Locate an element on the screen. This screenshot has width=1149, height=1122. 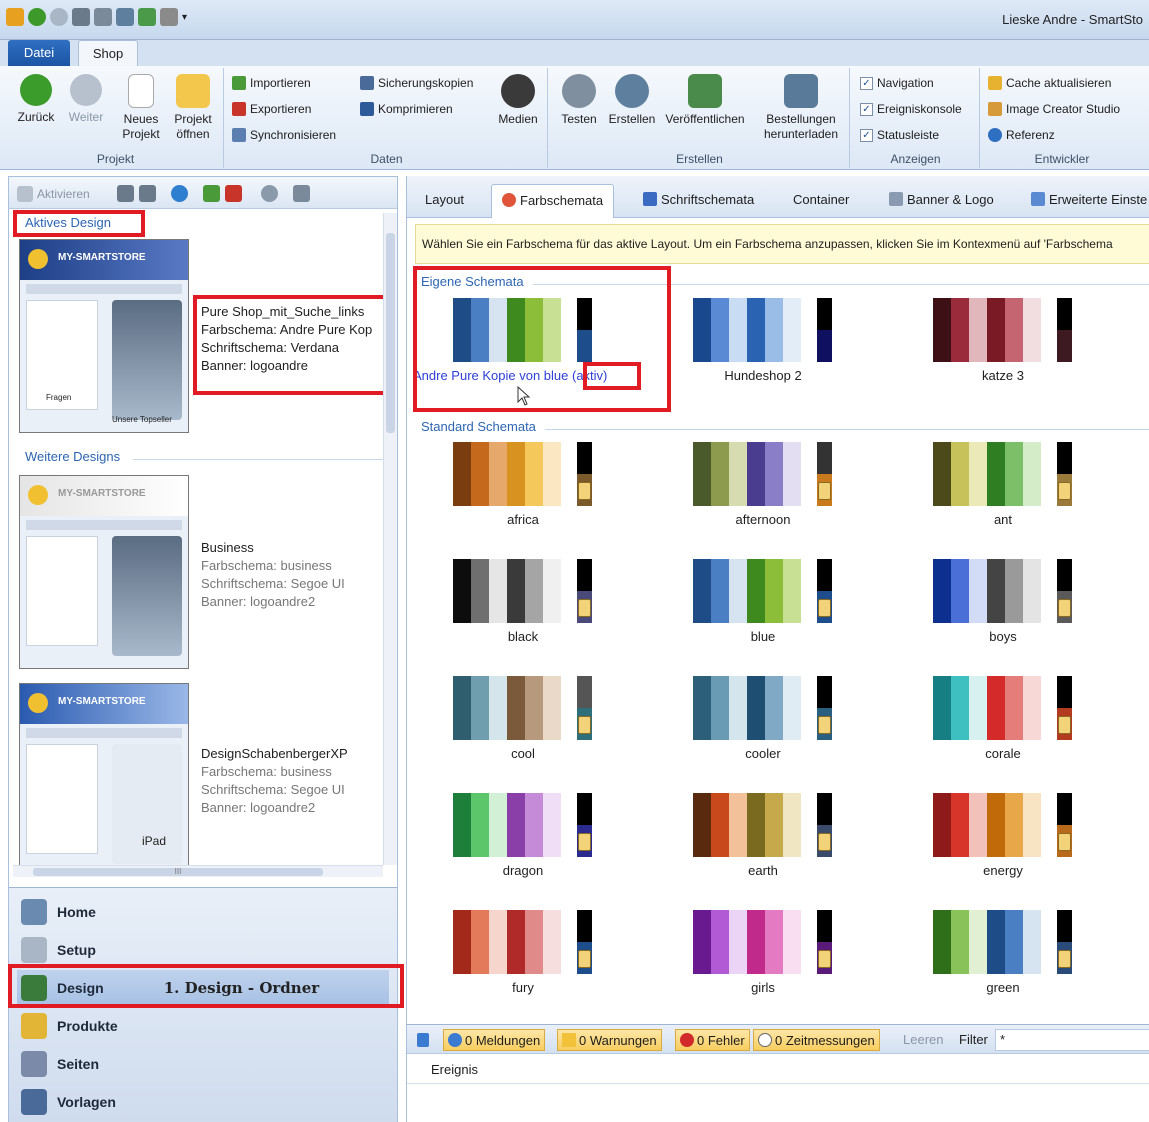
qat-dropdown-icon: ▾ is located at coordinates (184, 17).